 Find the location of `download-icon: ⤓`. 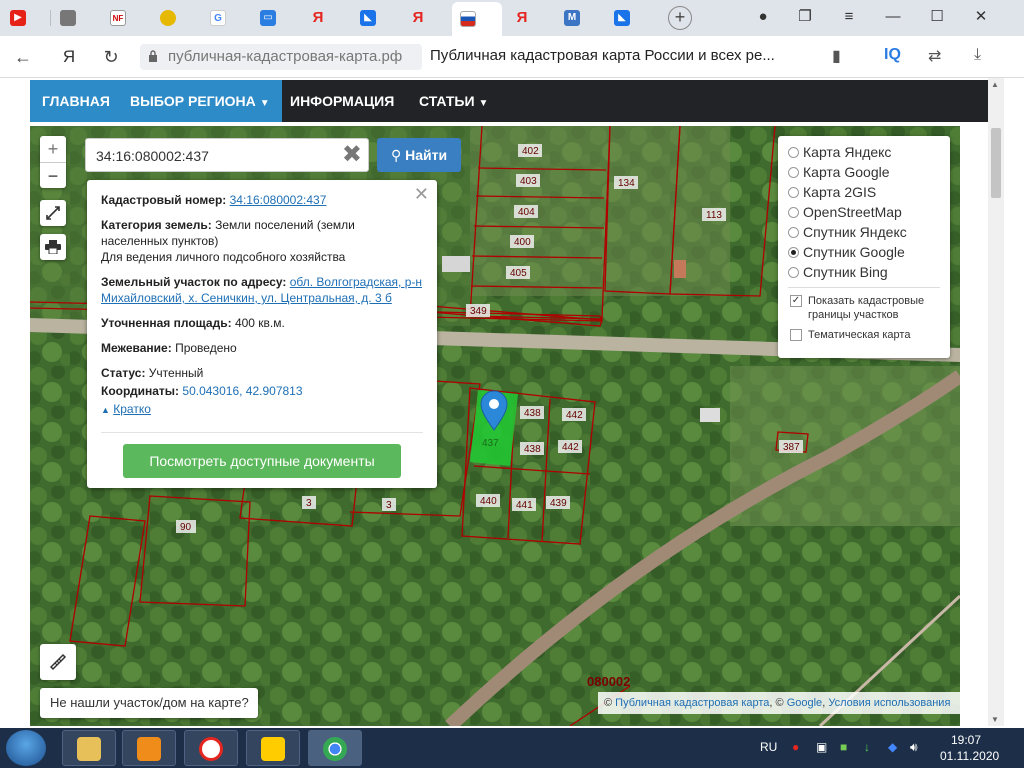

download-icon: ⤓ is located at coordinates (977, 55).